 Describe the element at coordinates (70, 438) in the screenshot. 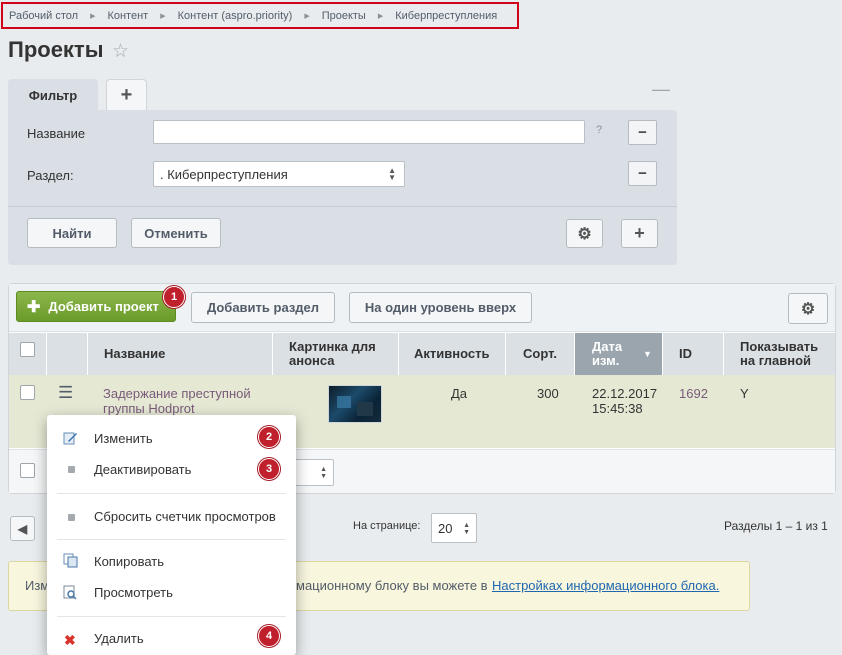

I see `edit-pencil-icon` at that location.